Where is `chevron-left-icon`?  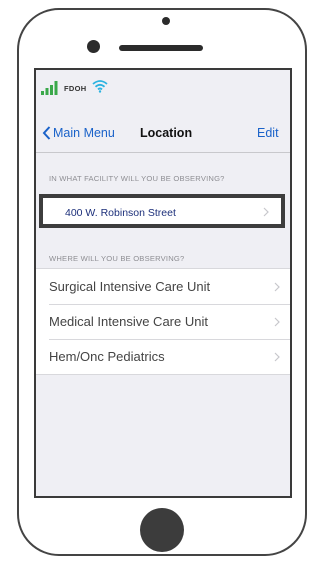 chevron-left-icon is located at coordinates (46, 133).